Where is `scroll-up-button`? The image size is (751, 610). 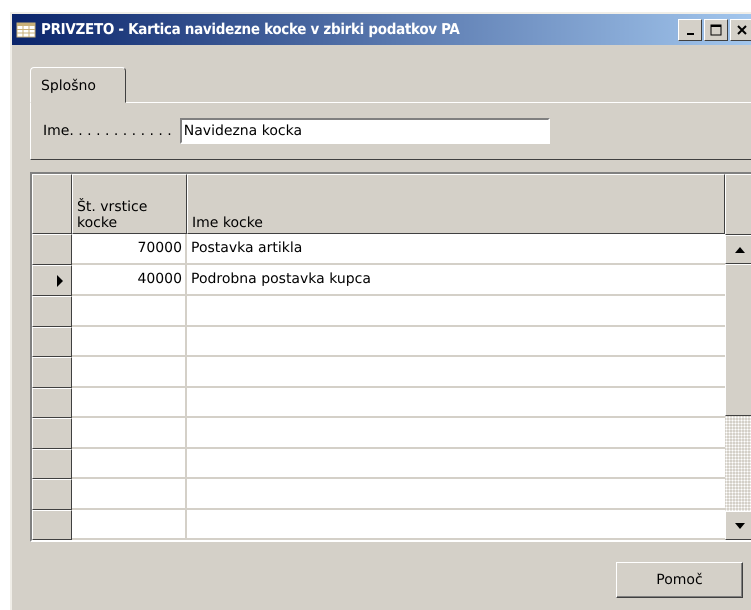 scroll-up-button is located at coordinates (738, 249).